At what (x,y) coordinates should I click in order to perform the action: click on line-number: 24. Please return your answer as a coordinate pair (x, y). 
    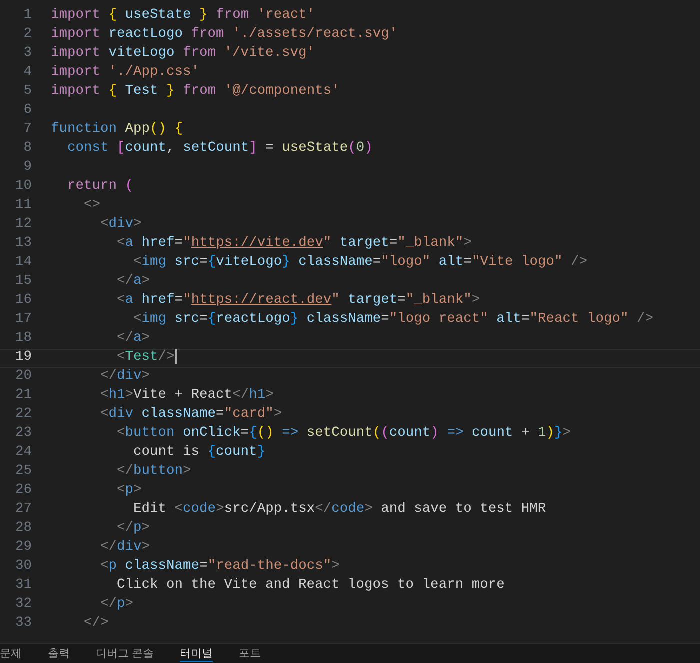
    Looking at the image, I should click on (23, 453).